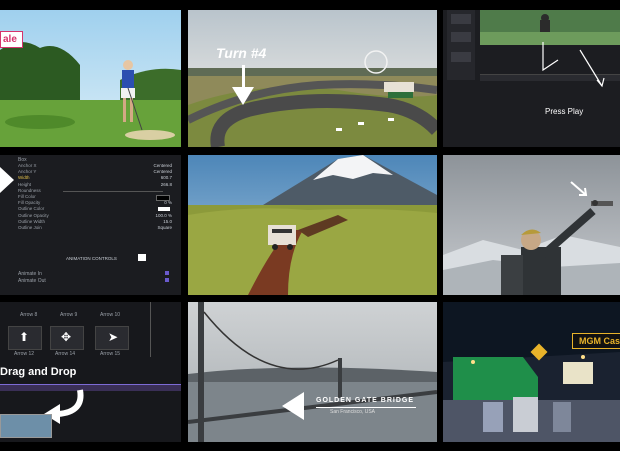 This screenshot has height=451, width=620. What do you see at coordinates (110, 354) in the screenshot?
I see `arrow-label: Arrow 15` at bounding box center [110, 354].